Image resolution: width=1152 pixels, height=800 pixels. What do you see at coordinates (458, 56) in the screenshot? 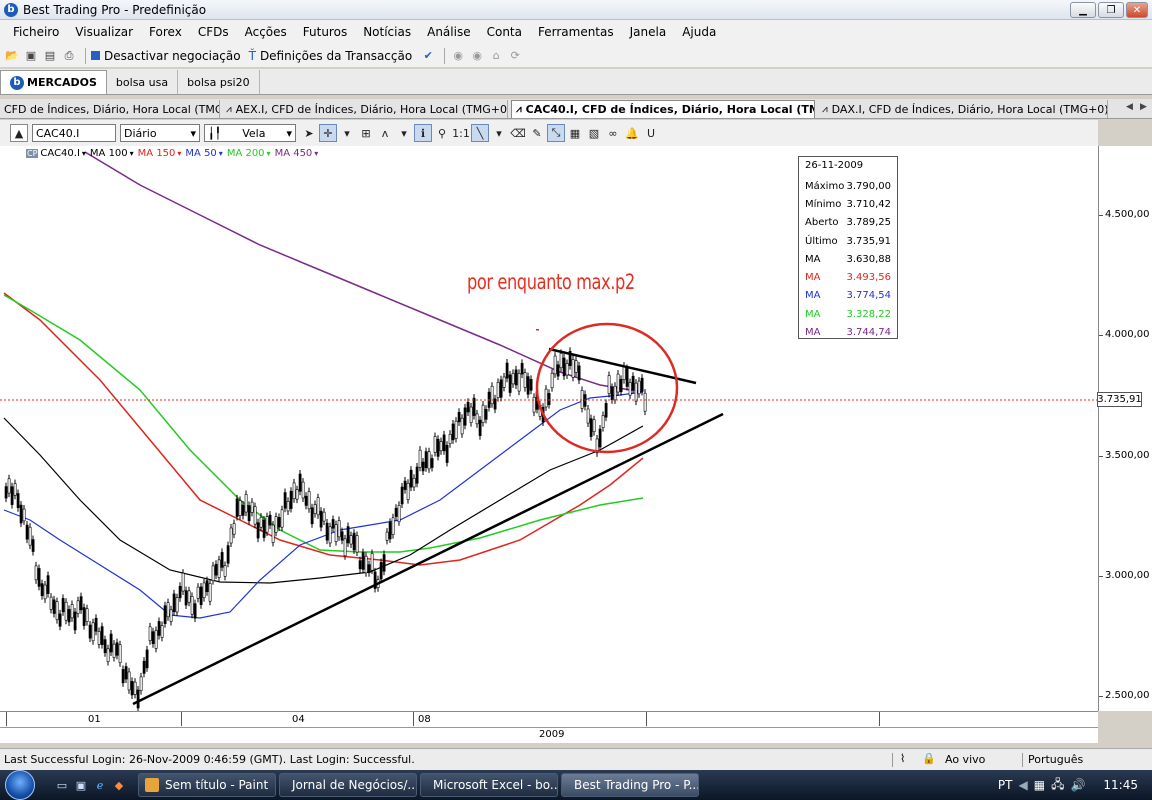
I see `back-icon: ◉` at bounding box center [458, 56].